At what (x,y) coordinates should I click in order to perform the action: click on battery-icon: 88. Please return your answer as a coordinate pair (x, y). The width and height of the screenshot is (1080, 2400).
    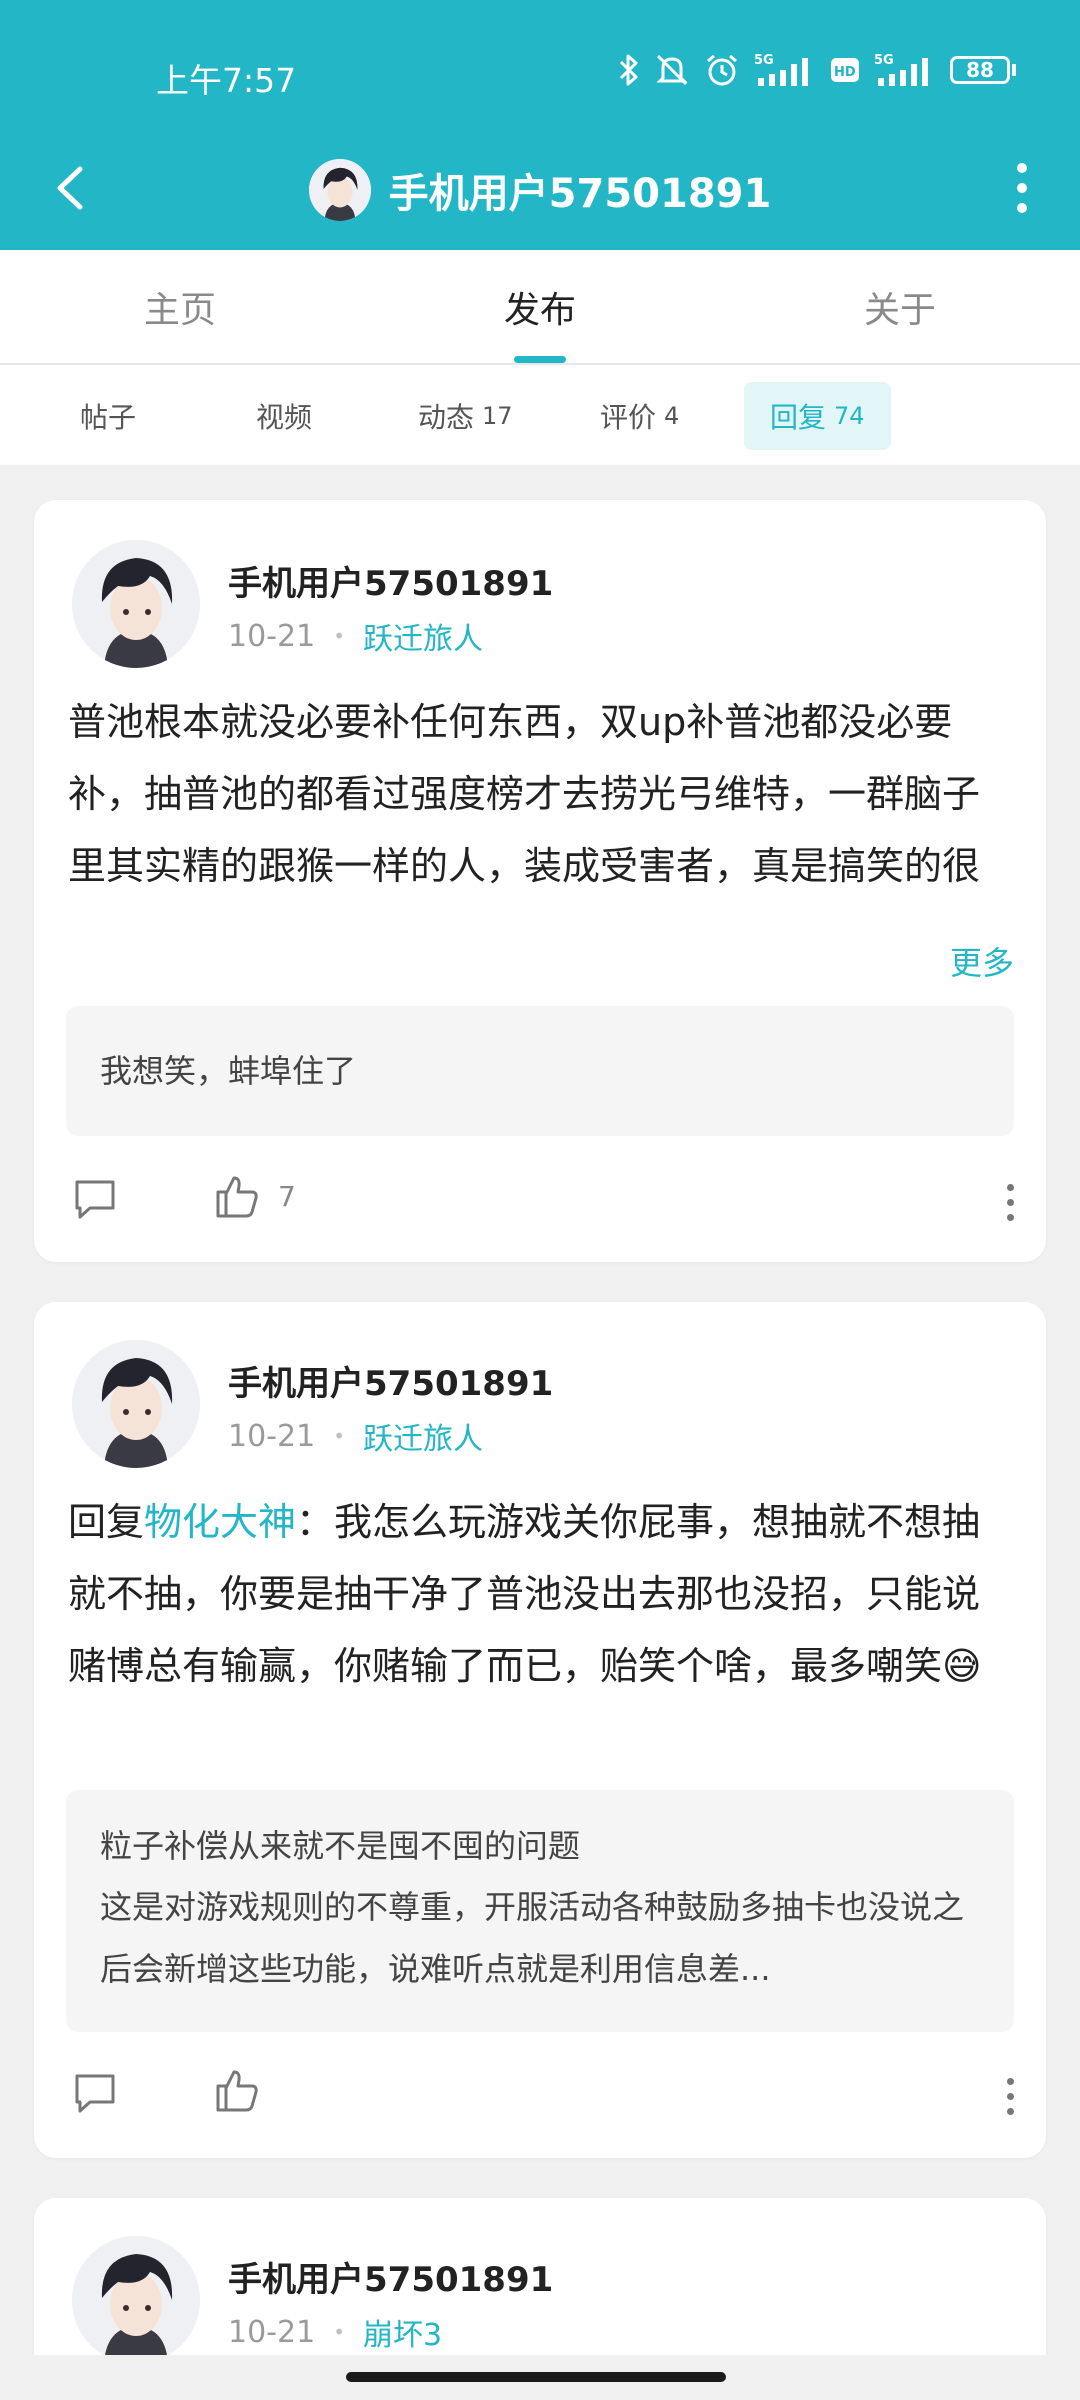
    Looking at the image, I should click on (983, 70).